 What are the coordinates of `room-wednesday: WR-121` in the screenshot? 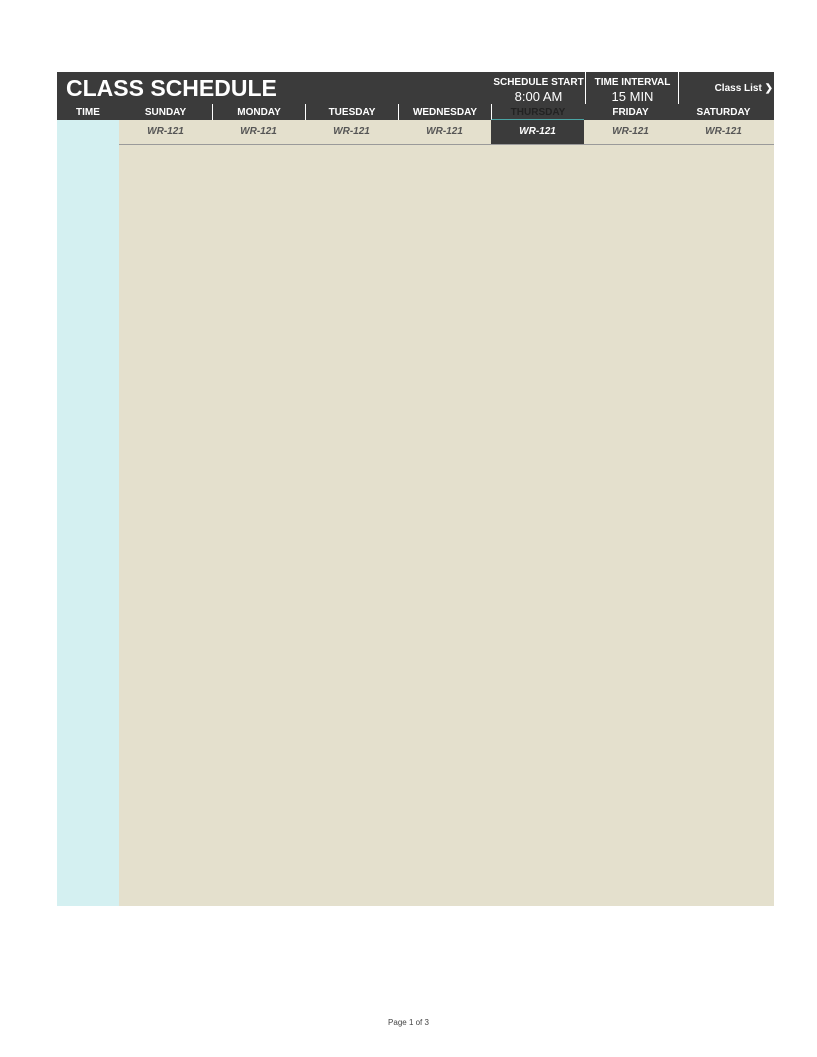 It's located at (444, 132).